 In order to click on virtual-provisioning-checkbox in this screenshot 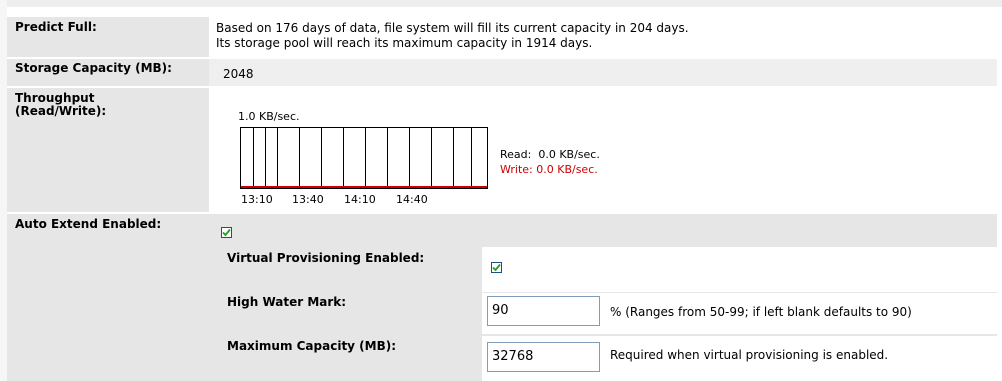, I will do `click(496, 267)`.